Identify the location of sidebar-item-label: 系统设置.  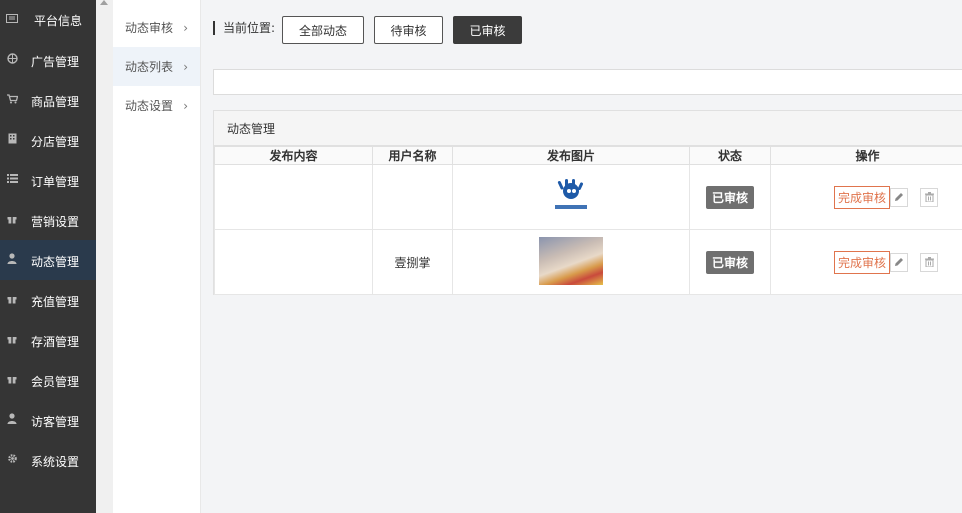
(55, 462).